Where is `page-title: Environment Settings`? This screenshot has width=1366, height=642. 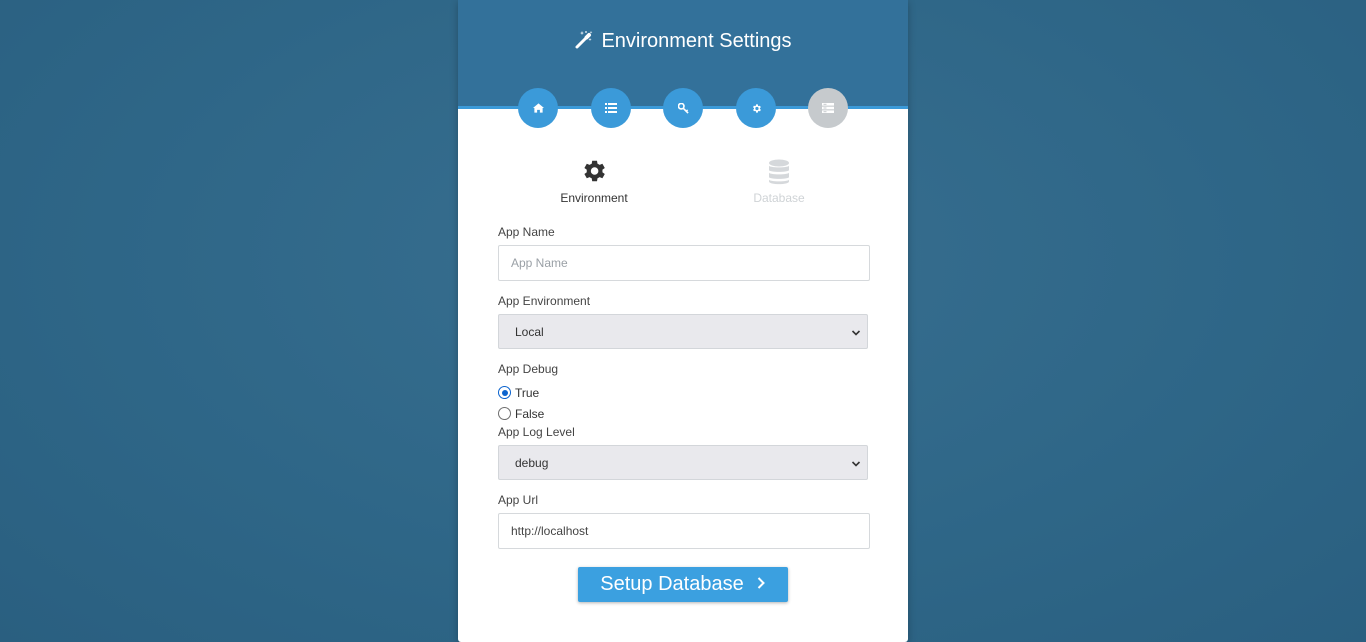
page-title: Environment Settings is located at coordinates (683, 42).